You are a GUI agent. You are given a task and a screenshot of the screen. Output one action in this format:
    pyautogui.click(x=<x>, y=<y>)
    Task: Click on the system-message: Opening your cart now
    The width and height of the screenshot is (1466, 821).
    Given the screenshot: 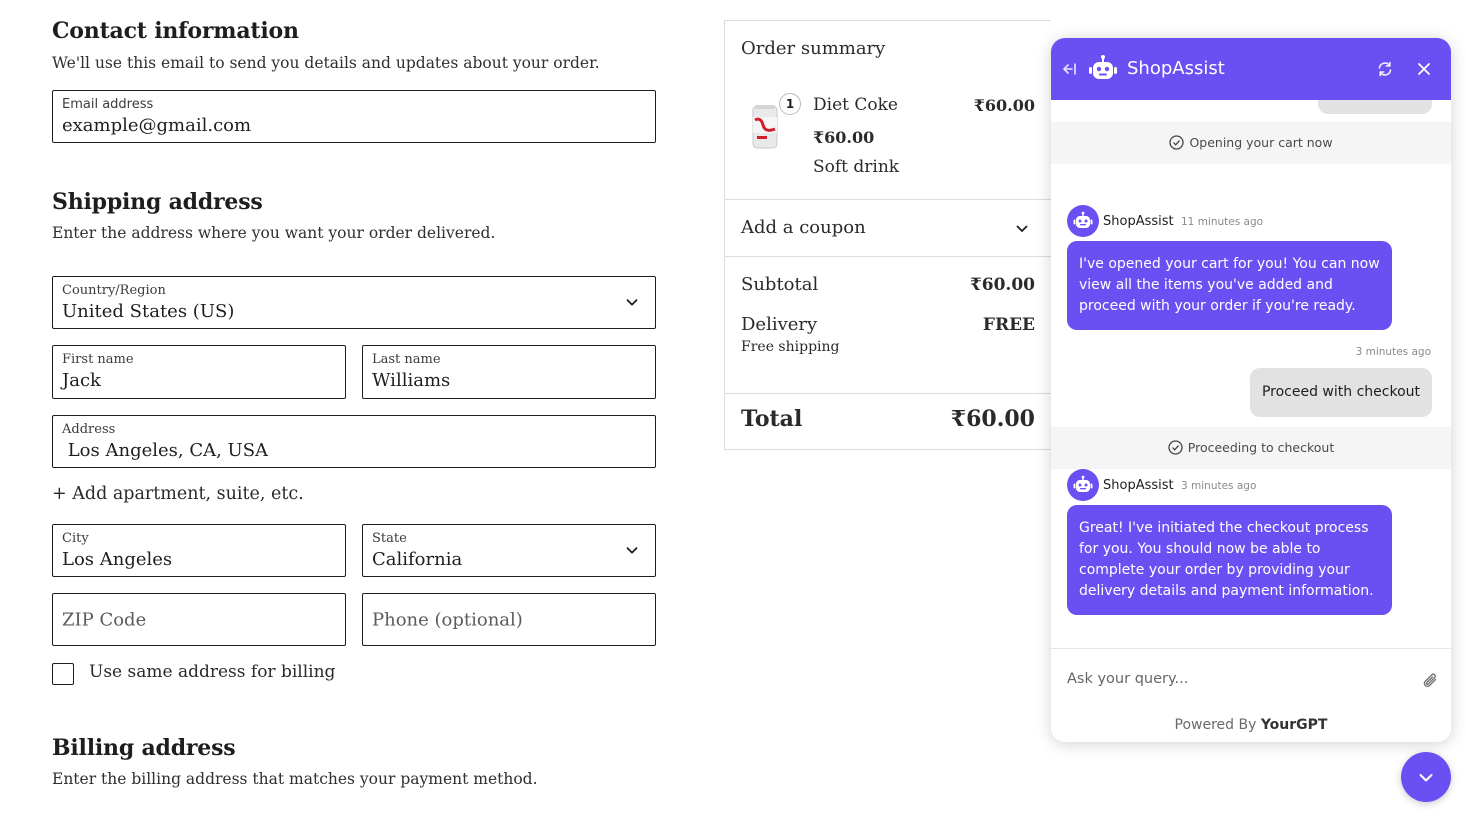 What is the action you would take?
    pyautogui.click(x=1251, y=143)
    